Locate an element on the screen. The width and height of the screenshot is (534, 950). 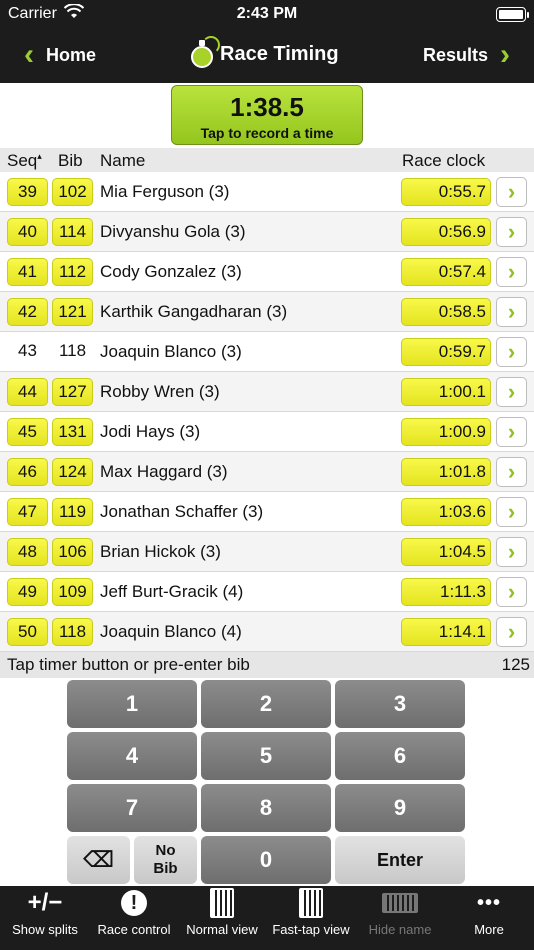
tab-normal-view: Normal view is located at coordinates (222, 918).